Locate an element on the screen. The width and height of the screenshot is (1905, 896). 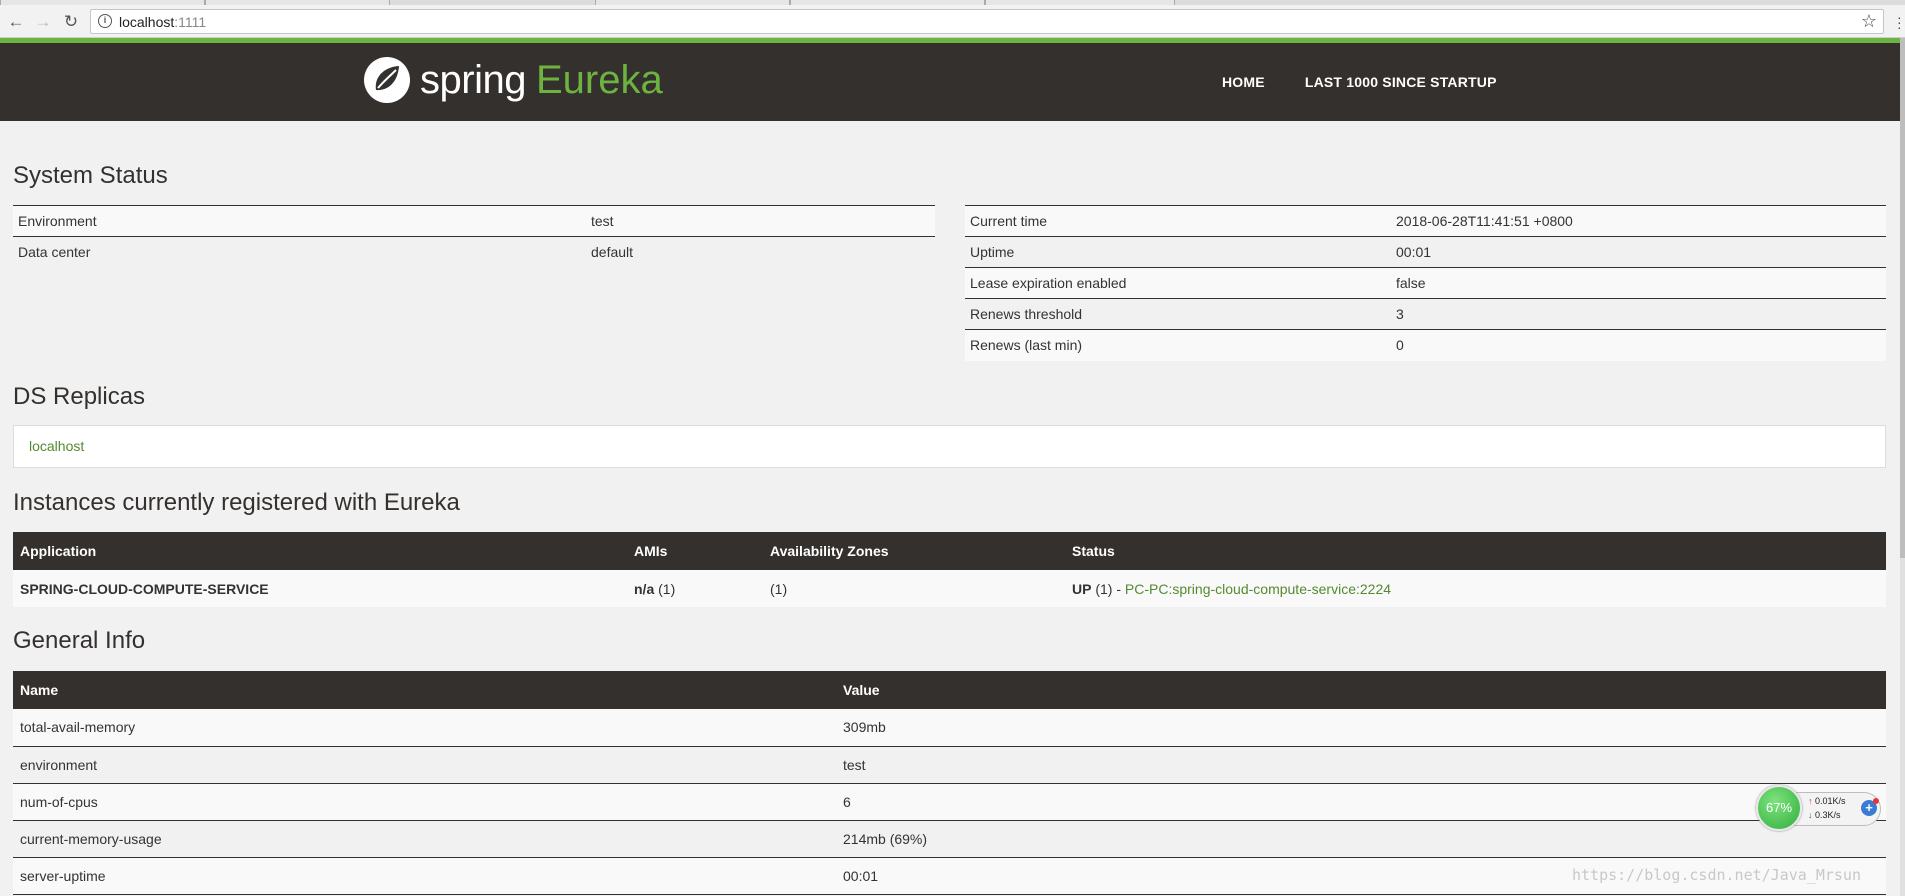
table-row: num-of-cpus 6 is located at coordinates (949, 802).